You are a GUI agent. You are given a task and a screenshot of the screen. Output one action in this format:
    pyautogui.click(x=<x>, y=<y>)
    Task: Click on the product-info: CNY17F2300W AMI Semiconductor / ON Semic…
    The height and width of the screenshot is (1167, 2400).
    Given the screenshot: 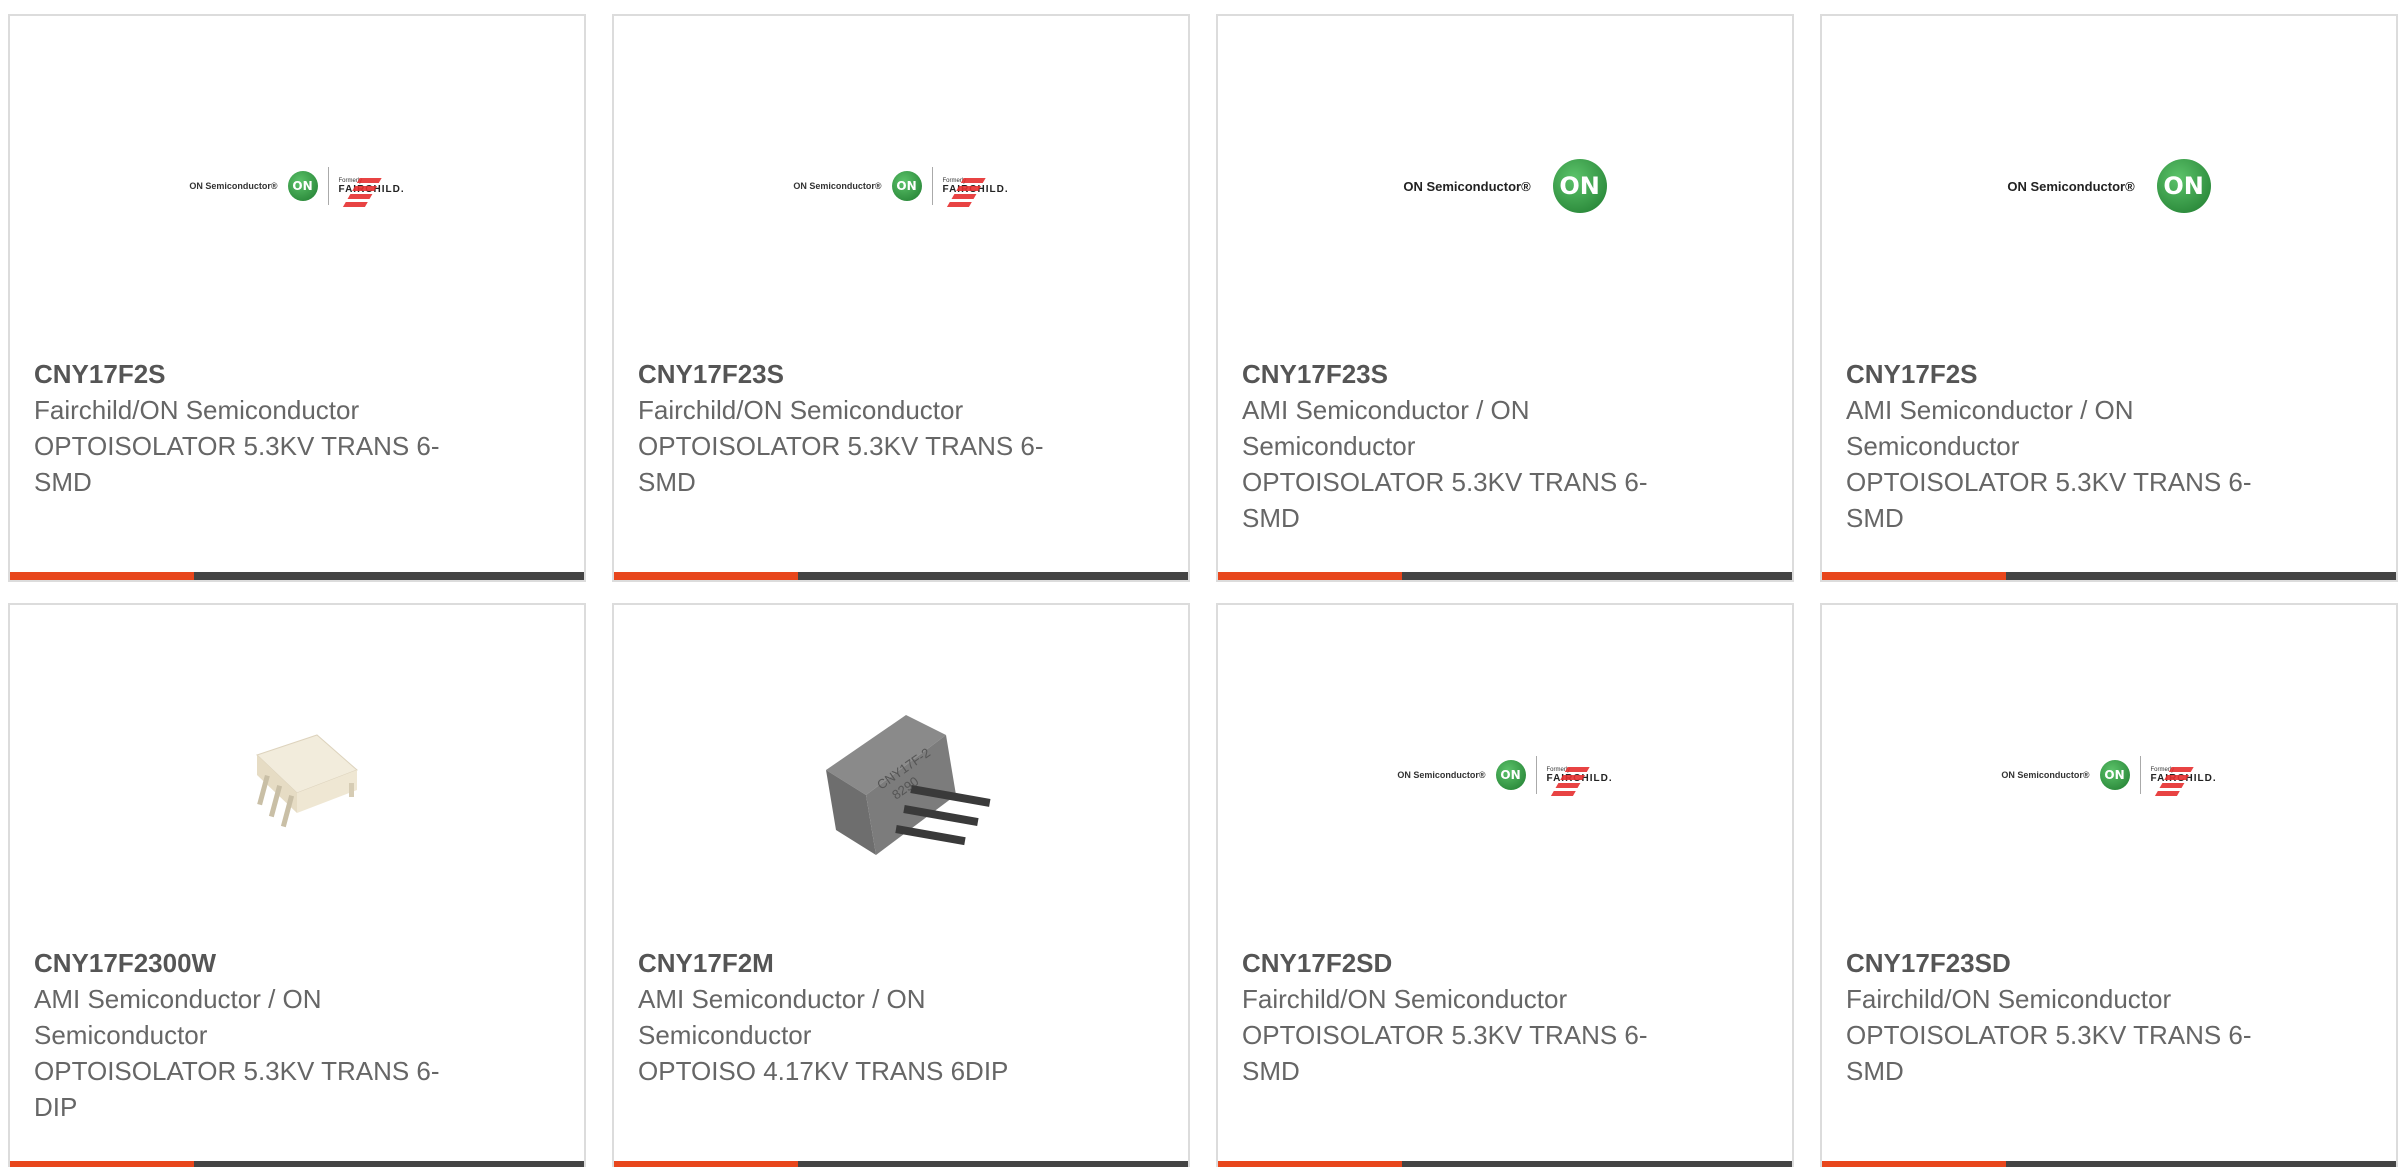 What is the action you would take?
    pyautogui.click(x=244, y=1035)
    